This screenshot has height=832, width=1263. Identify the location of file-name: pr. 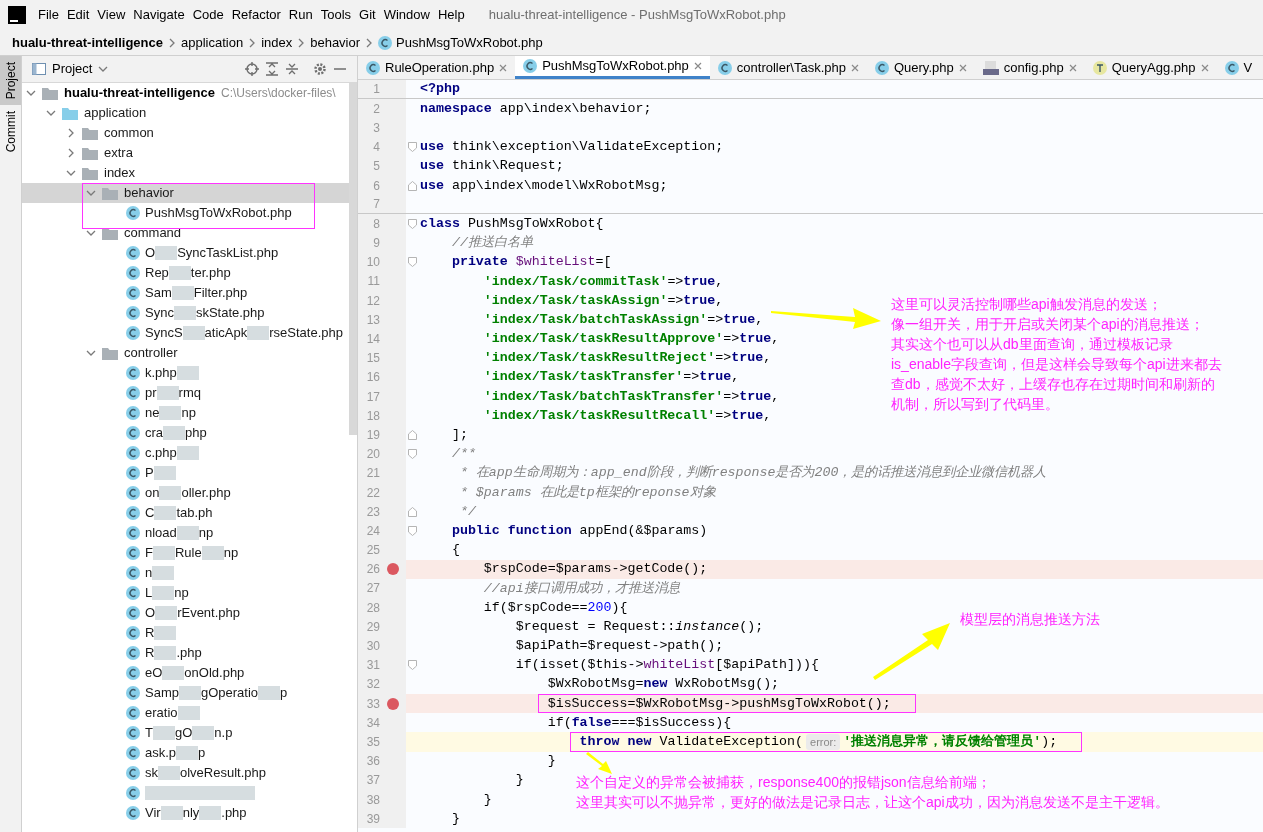
(151, 393).